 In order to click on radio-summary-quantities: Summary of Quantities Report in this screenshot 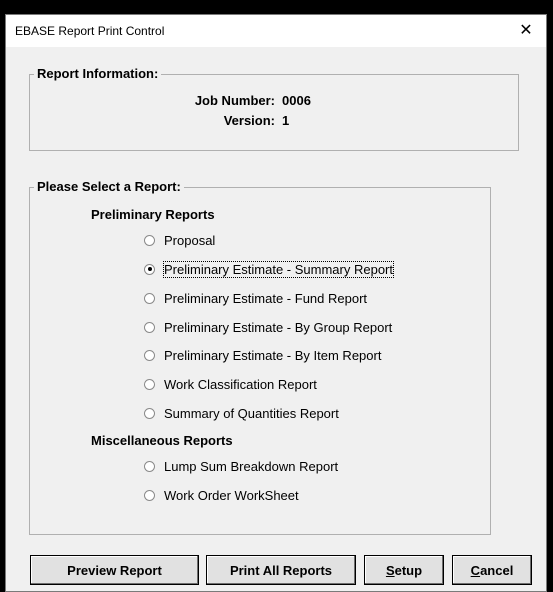, I will do `click(241, 413)`.